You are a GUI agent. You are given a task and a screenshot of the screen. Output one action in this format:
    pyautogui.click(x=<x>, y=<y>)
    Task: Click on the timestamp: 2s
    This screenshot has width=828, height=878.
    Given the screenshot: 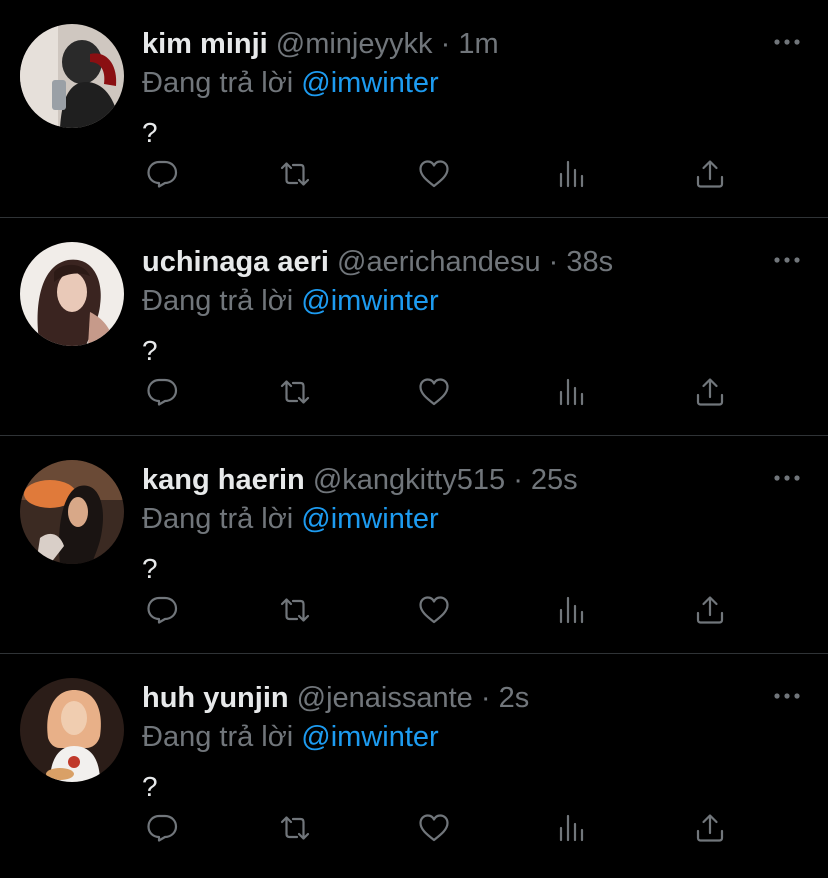 What is the action you would take?
    pyautogui.click(x=514, y=698)
    